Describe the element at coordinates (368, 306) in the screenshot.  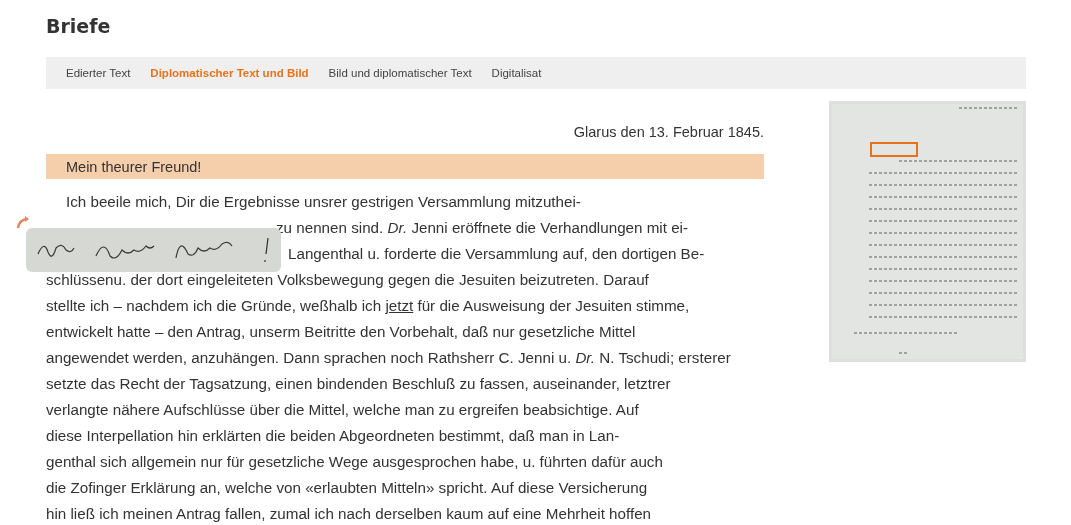
I see `text-line: stellte ich – nachdem ich die Gründe, weßhalb ich jetzt für die Ausweisung der Jesuiten stimme,` at that location.